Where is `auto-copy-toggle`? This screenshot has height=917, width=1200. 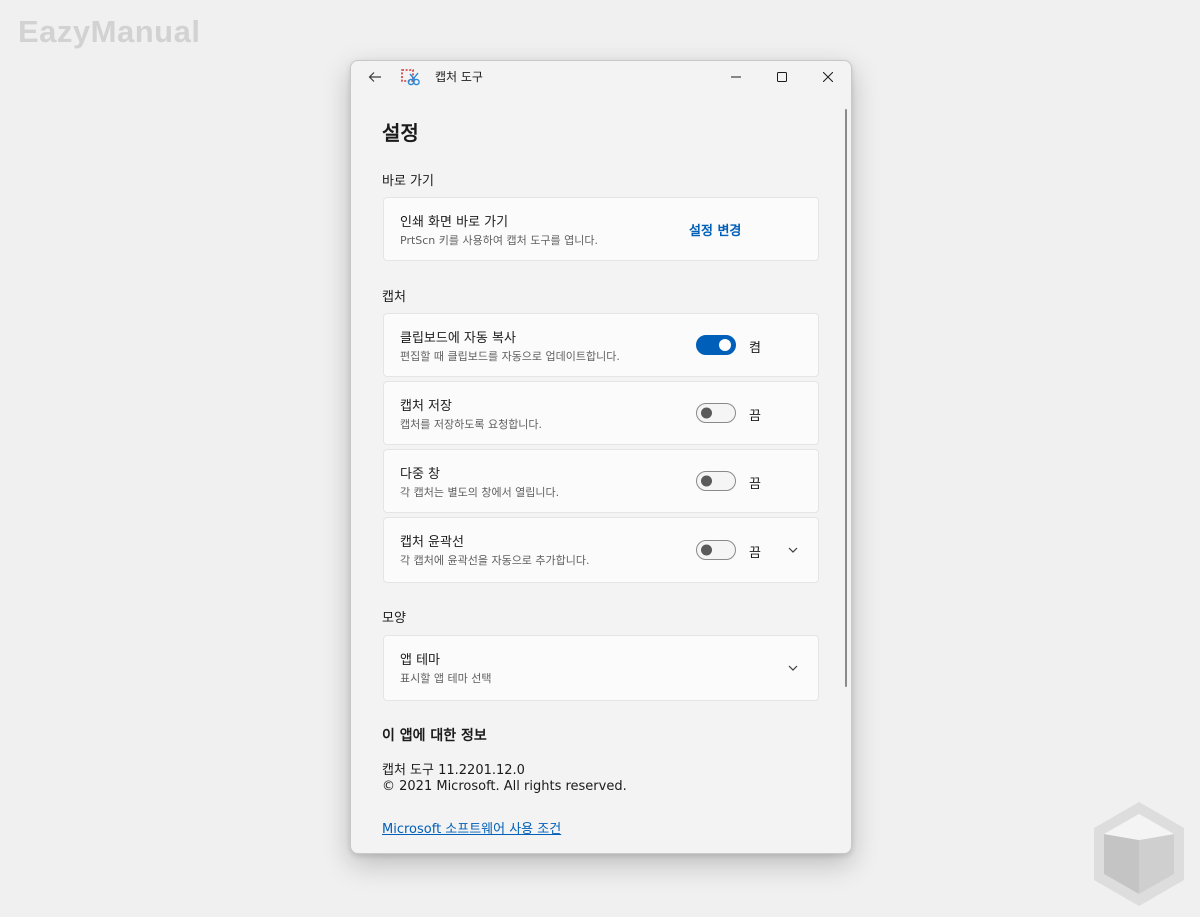
auto-copy-toggle is located at coordinates (716, 345).